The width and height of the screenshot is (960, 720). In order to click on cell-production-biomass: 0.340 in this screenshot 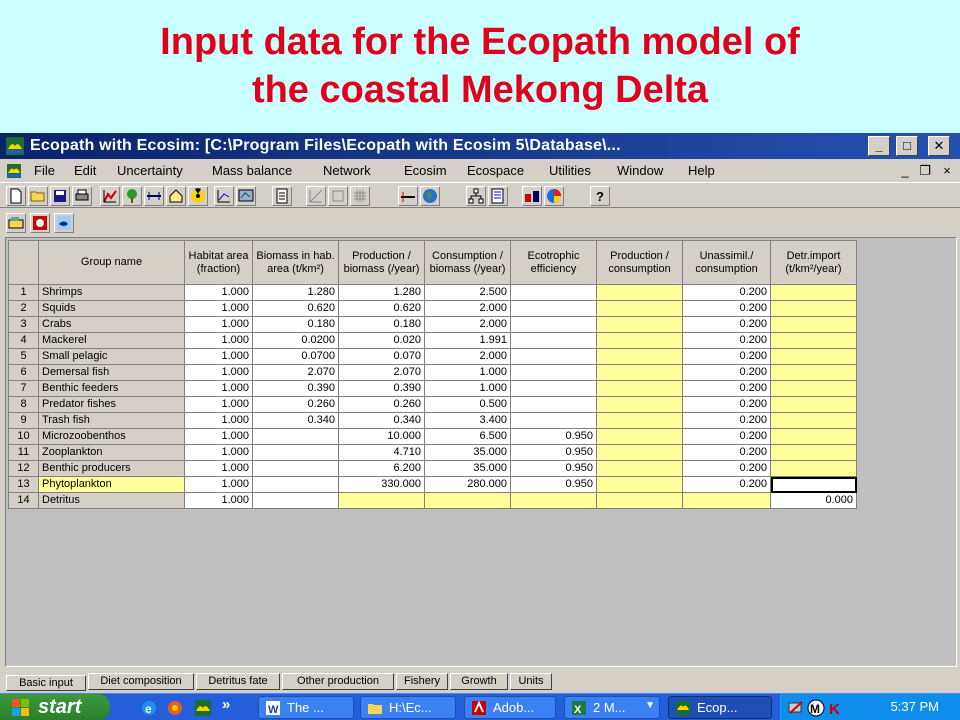, I will do `click(381, 420)`.